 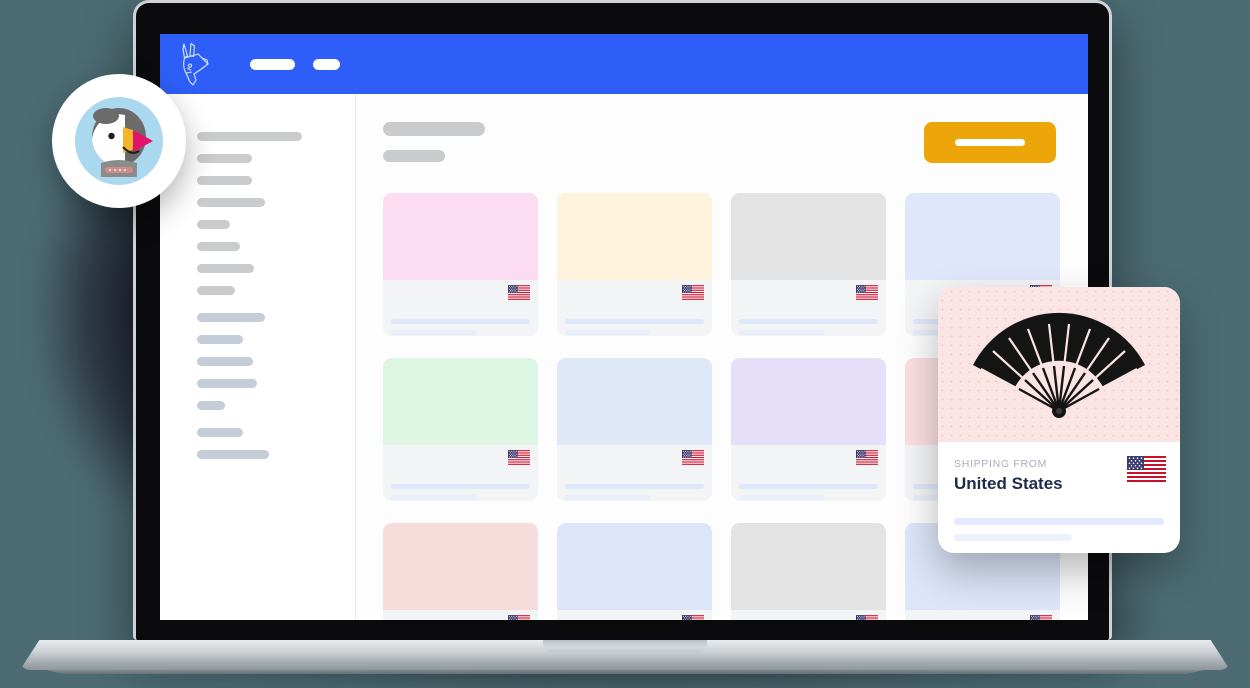 I want to click on prestashop-puffin-icon, so click(x=122, y=142).